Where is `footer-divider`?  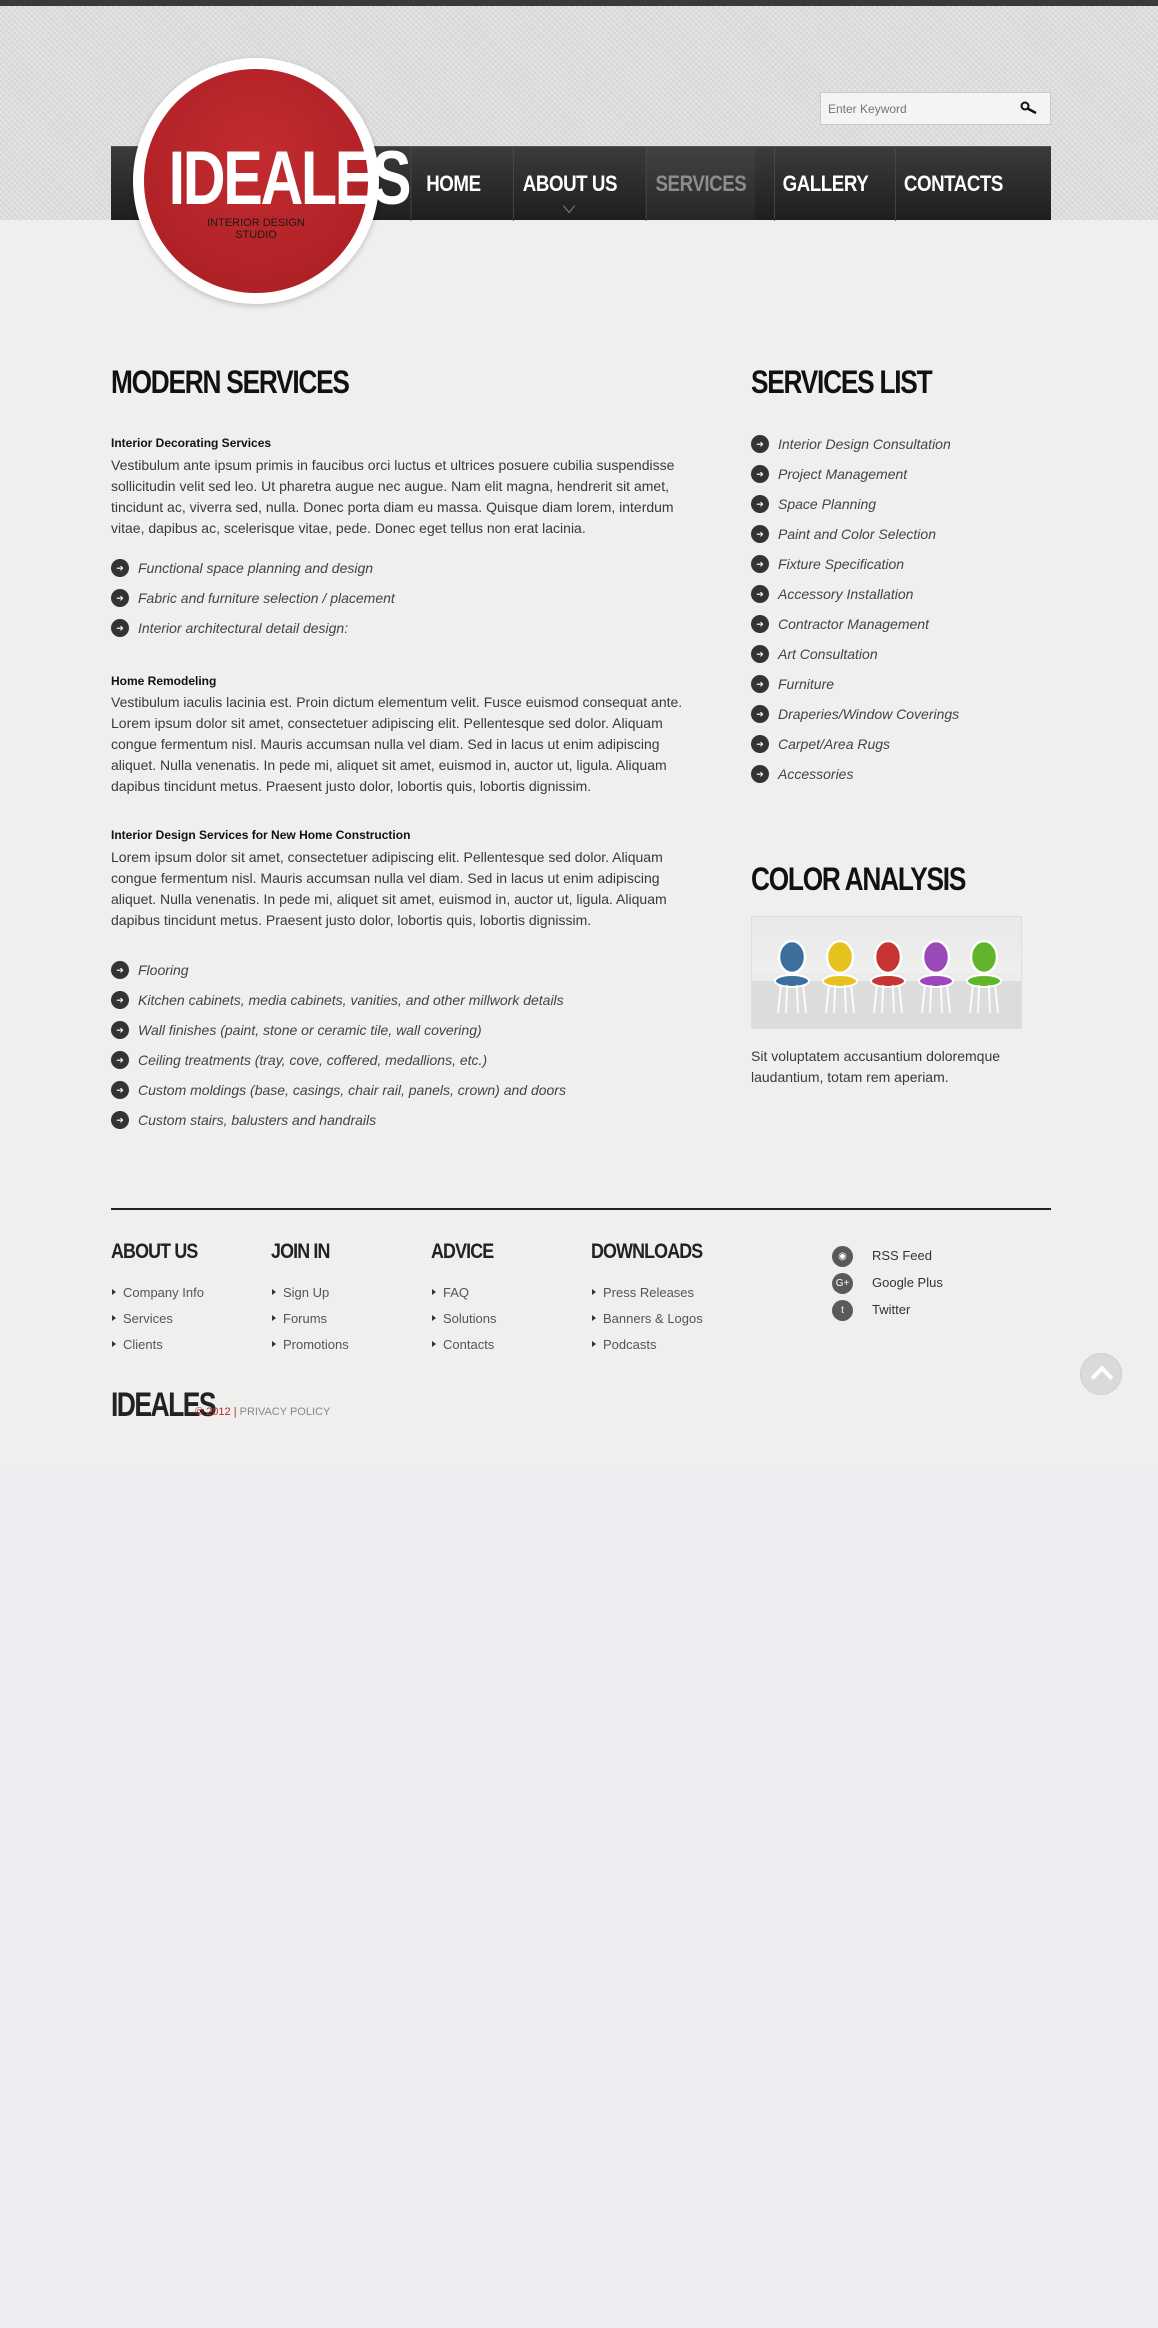 footer-divider is located at coordinates (581, 1209).